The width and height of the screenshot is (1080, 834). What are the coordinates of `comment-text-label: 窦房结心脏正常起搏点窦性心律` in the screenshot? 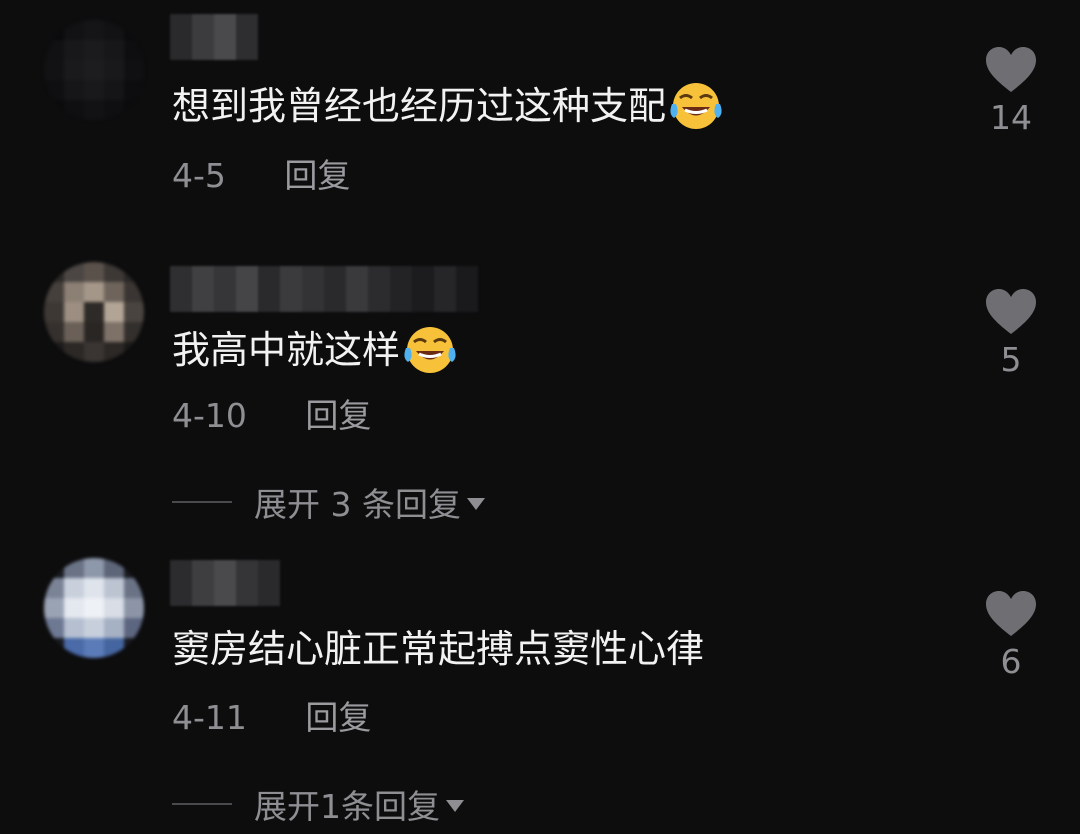 It's located at (438, 649).